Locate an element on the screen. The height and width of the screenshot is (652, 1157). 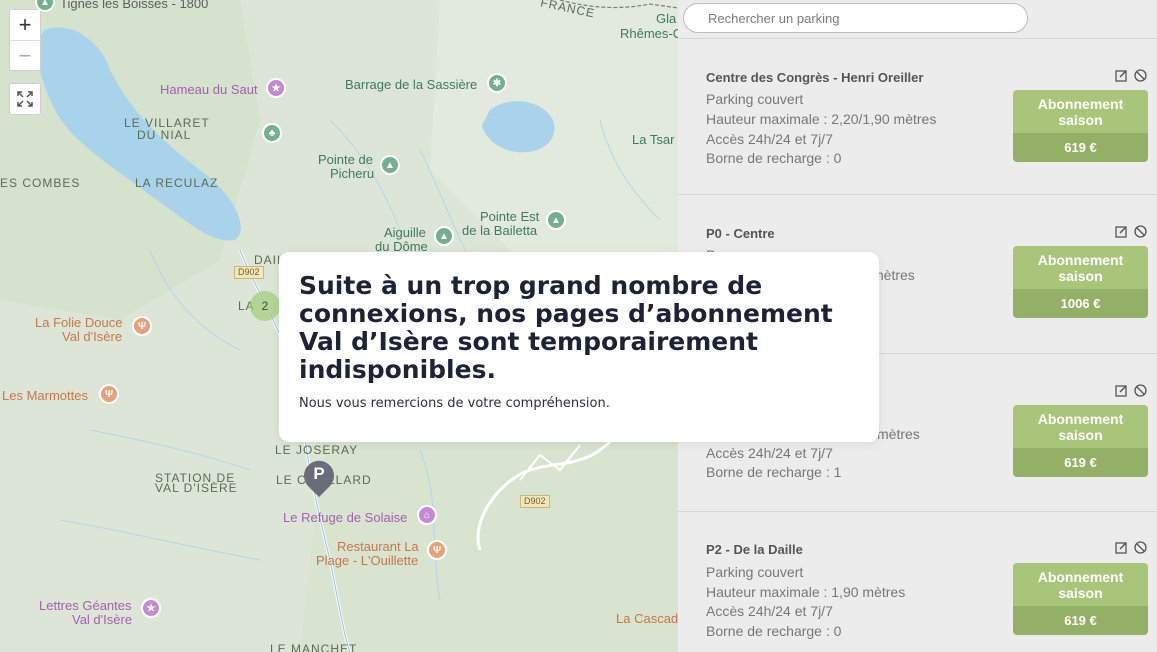
search-input is located at coordinates (855, 18).